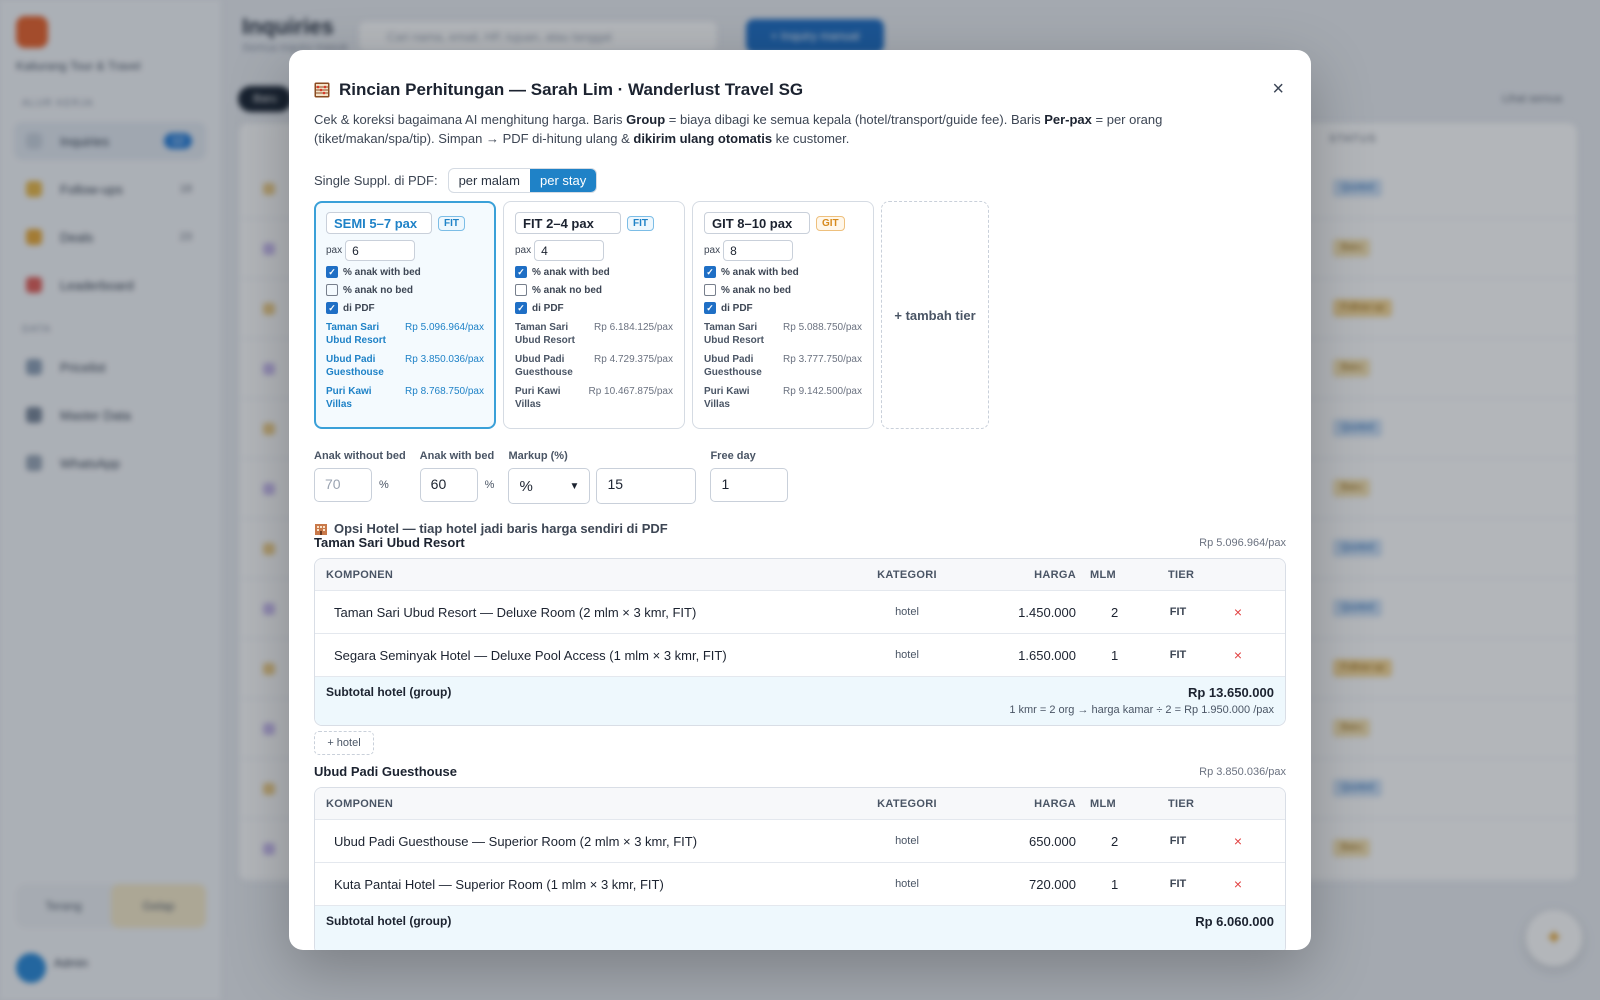 The width and height of the screenshot is (1600, 1000). I want to click on field-label: Markup (%), so click(538, 456).